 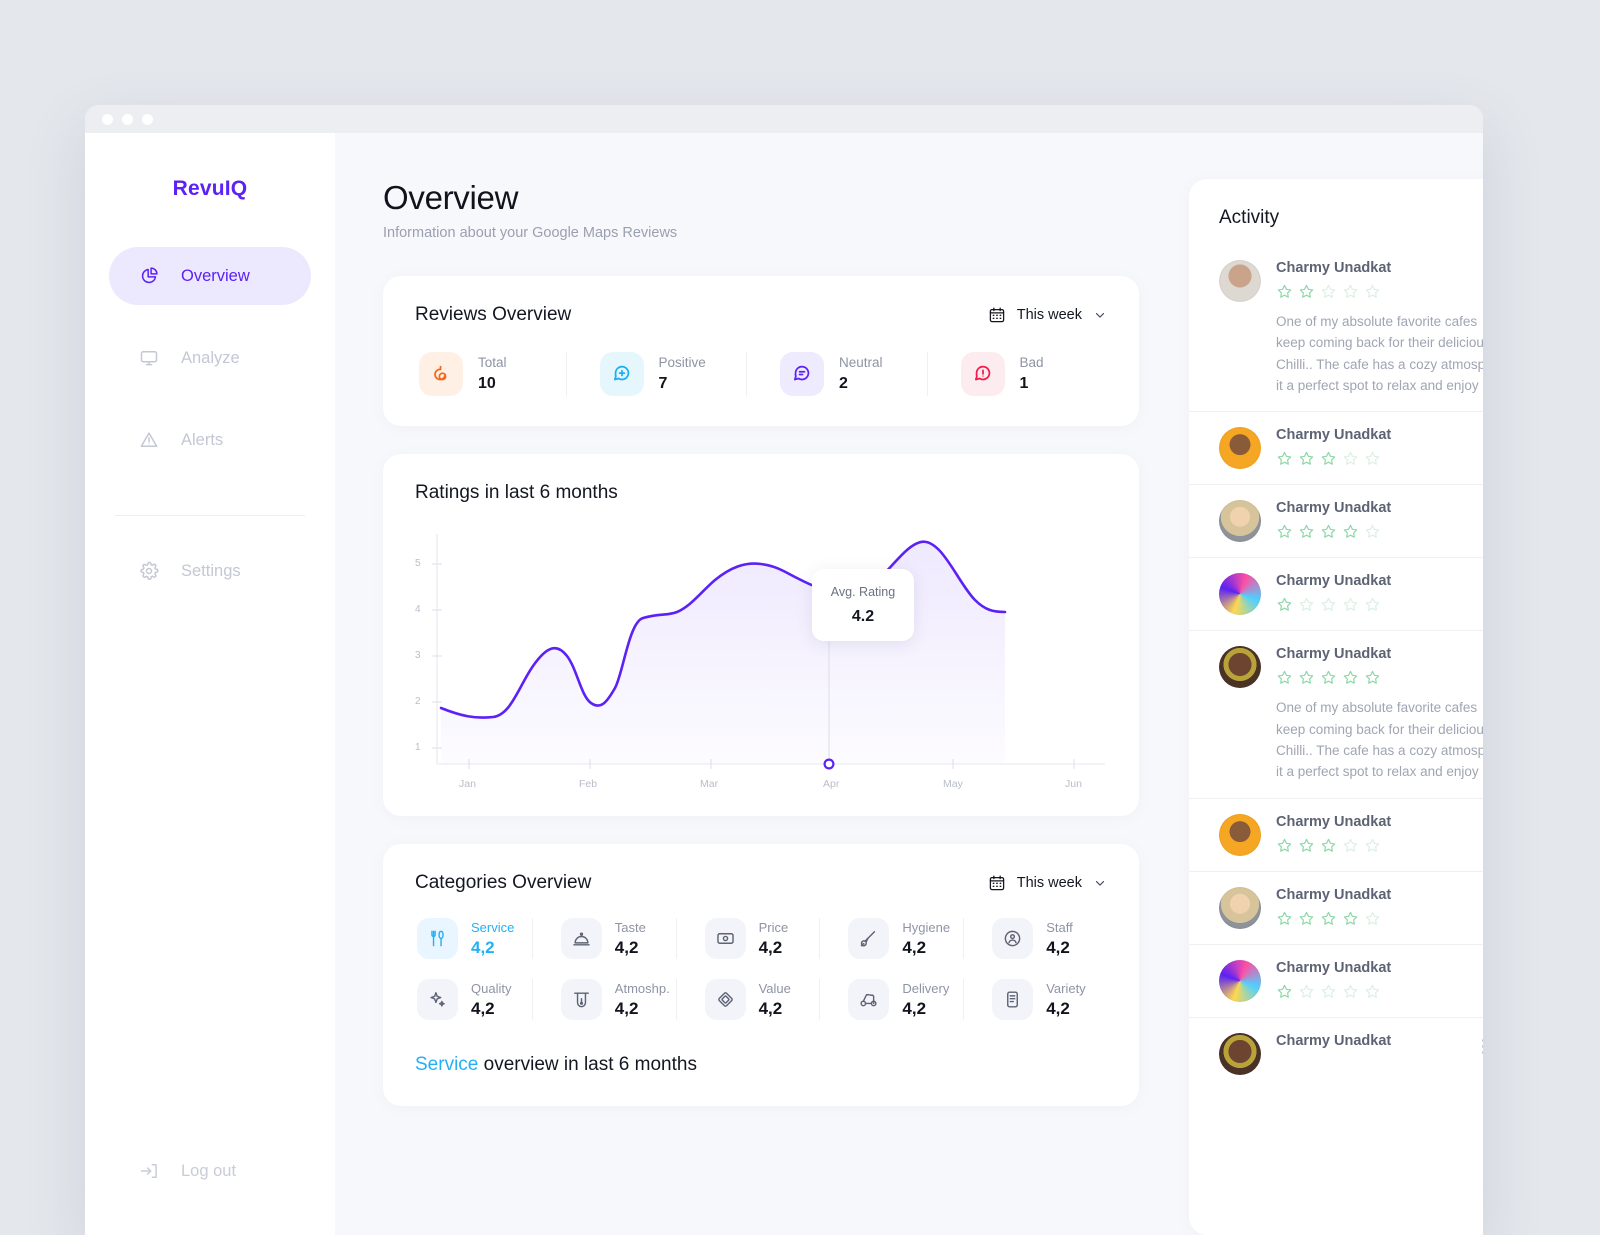 I want to click on stat-total: Total 10, so click(x=490, y=374).